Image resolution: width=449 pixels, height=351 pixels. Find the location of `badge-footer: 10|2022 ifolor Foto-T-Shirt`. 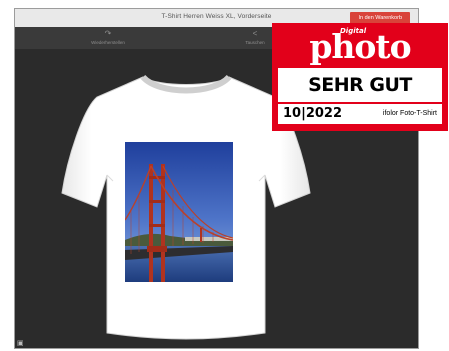

badge-footer: 10|2022 ifolor Foto-T-Shirt is located at coordinates (360, 114).